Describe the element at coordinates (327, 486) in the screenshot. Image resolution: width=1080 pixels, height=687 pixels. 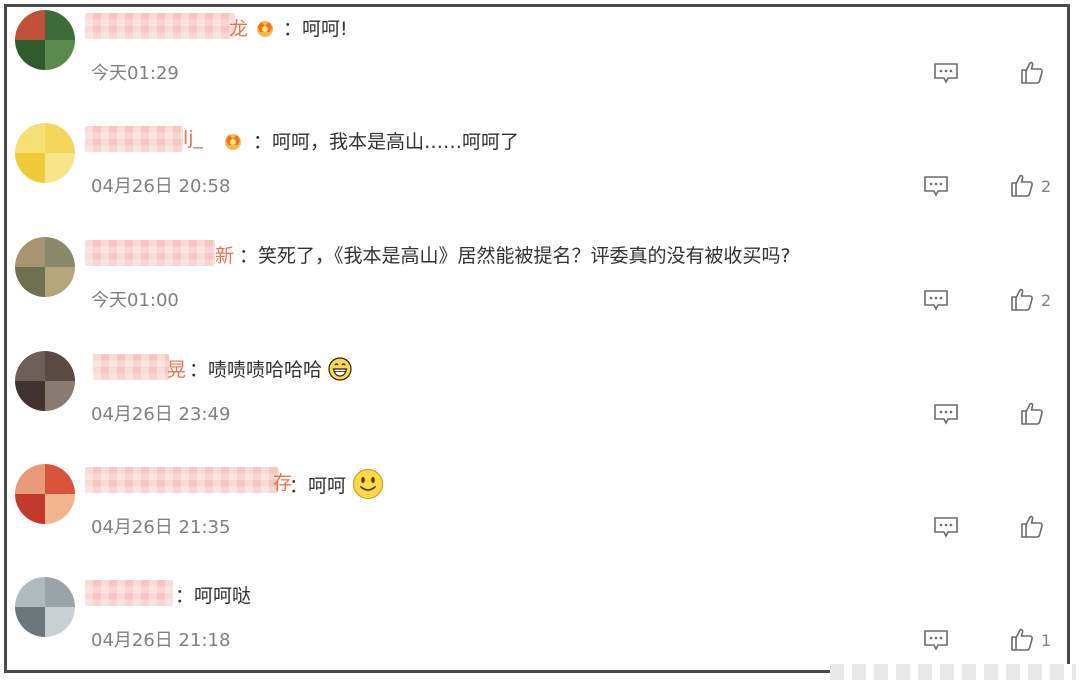
I see `comment-text: 呵呵` at that location.